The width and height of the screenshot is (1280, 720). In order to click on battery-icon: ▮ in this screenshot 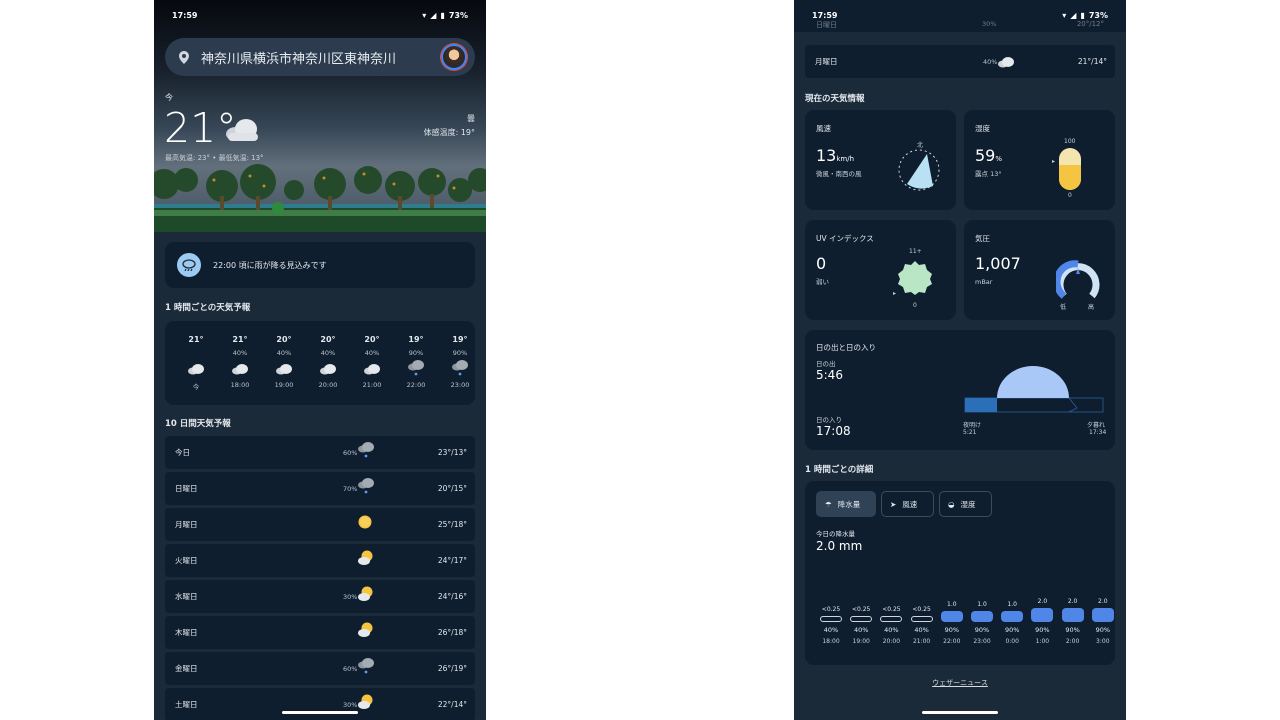, I will do `click(1082, 15)`.